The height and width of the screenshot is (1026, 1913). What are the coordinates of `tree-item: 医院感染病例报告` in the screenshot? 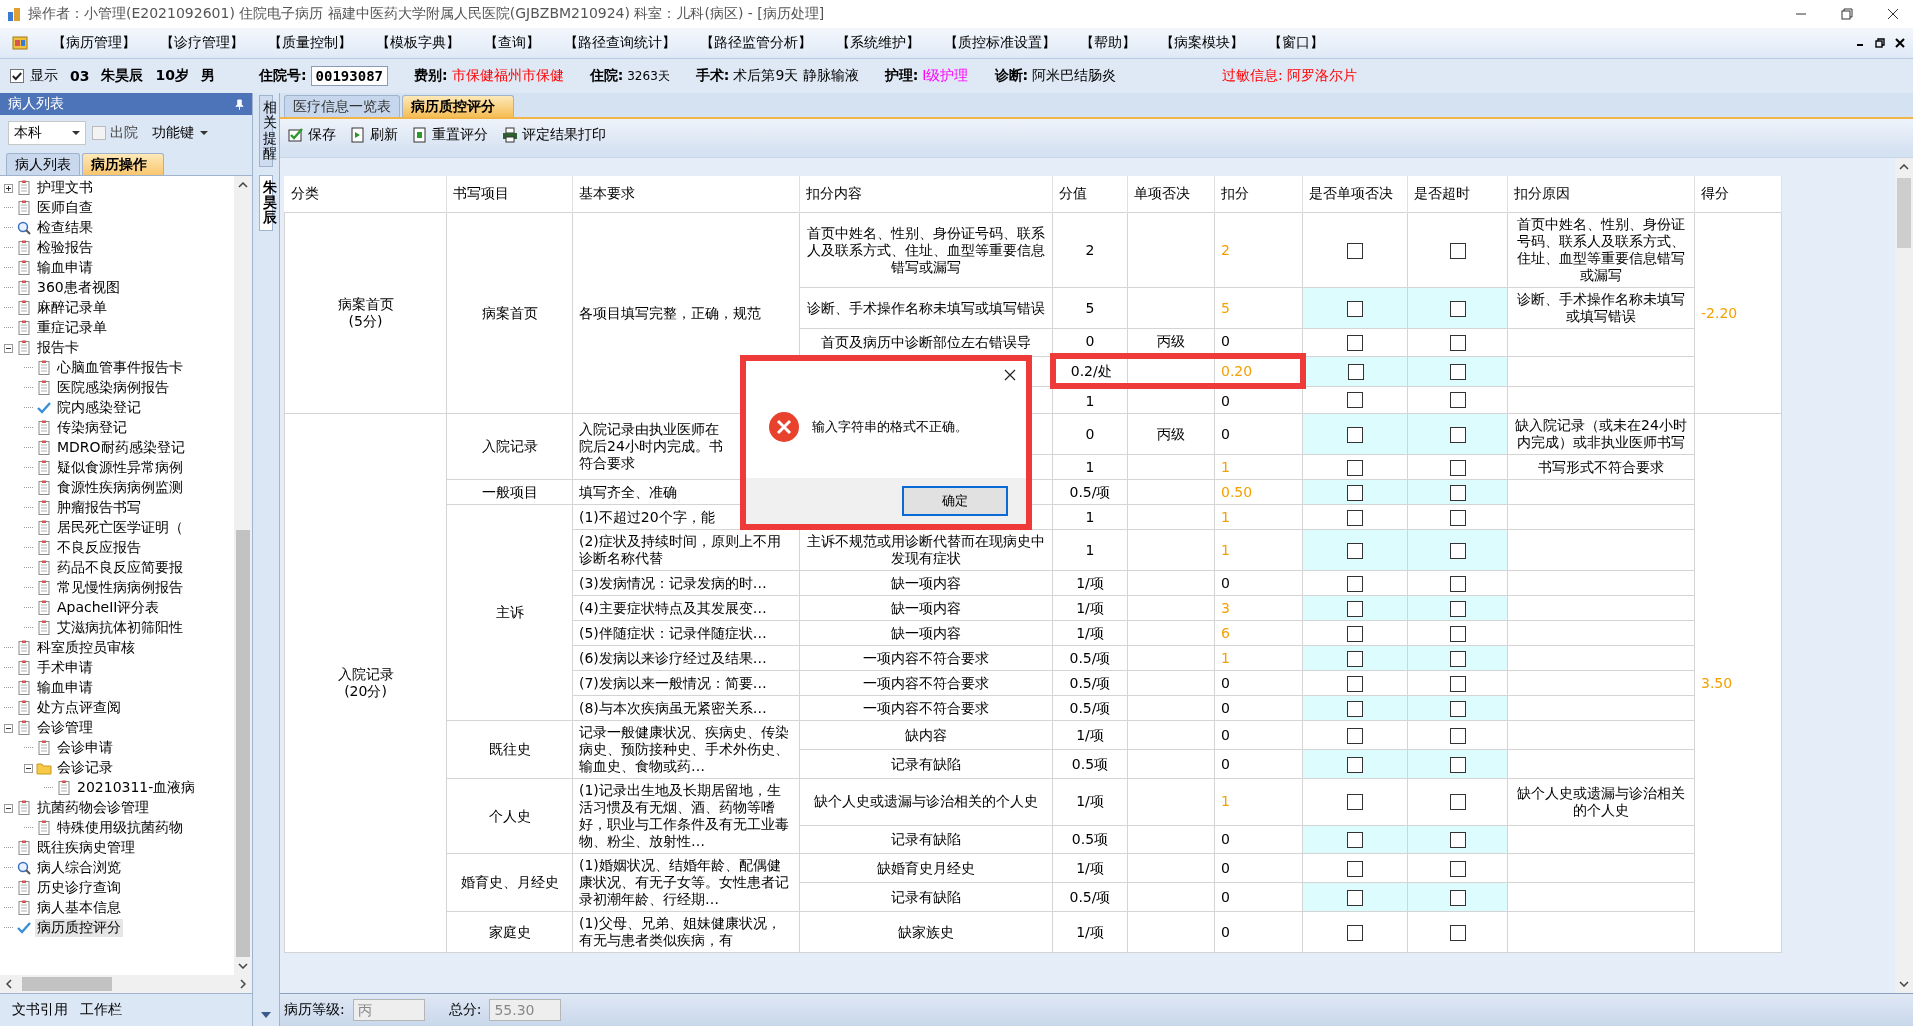 It's located at (113, 388).